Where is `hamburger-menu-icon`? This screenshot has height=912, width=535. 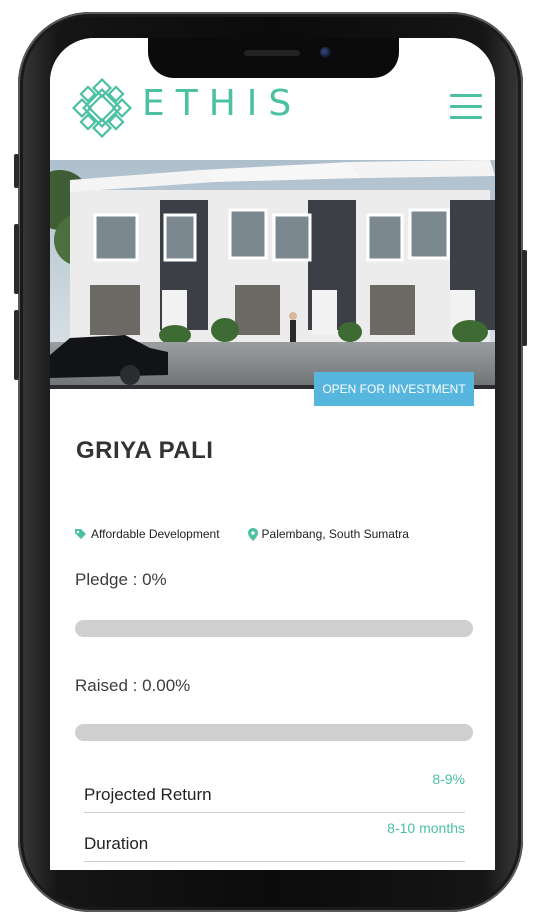
hamburger-menu-icon is located at coordinates (466, 107).